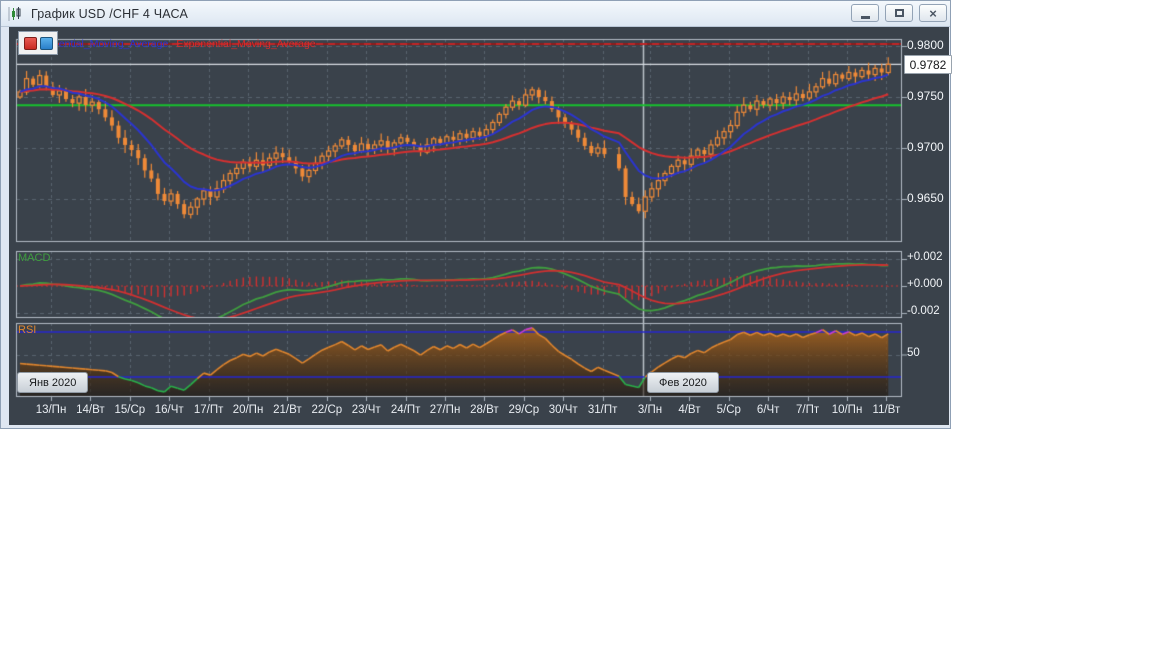  I want to click on date-label: 29/Ср, so click(524, 410).